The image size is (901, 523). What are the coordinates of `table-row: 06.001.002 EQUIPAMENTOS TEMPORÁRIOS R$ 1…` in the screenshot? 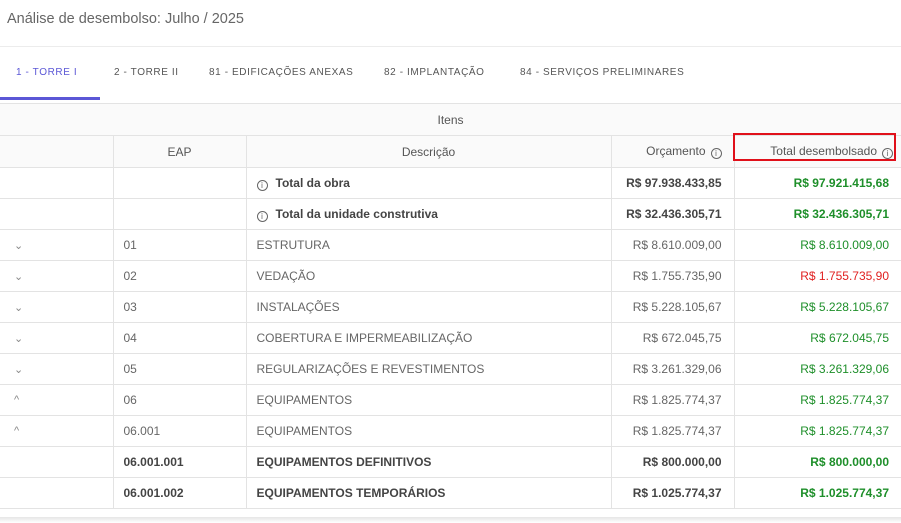 It's located at (450, 493).